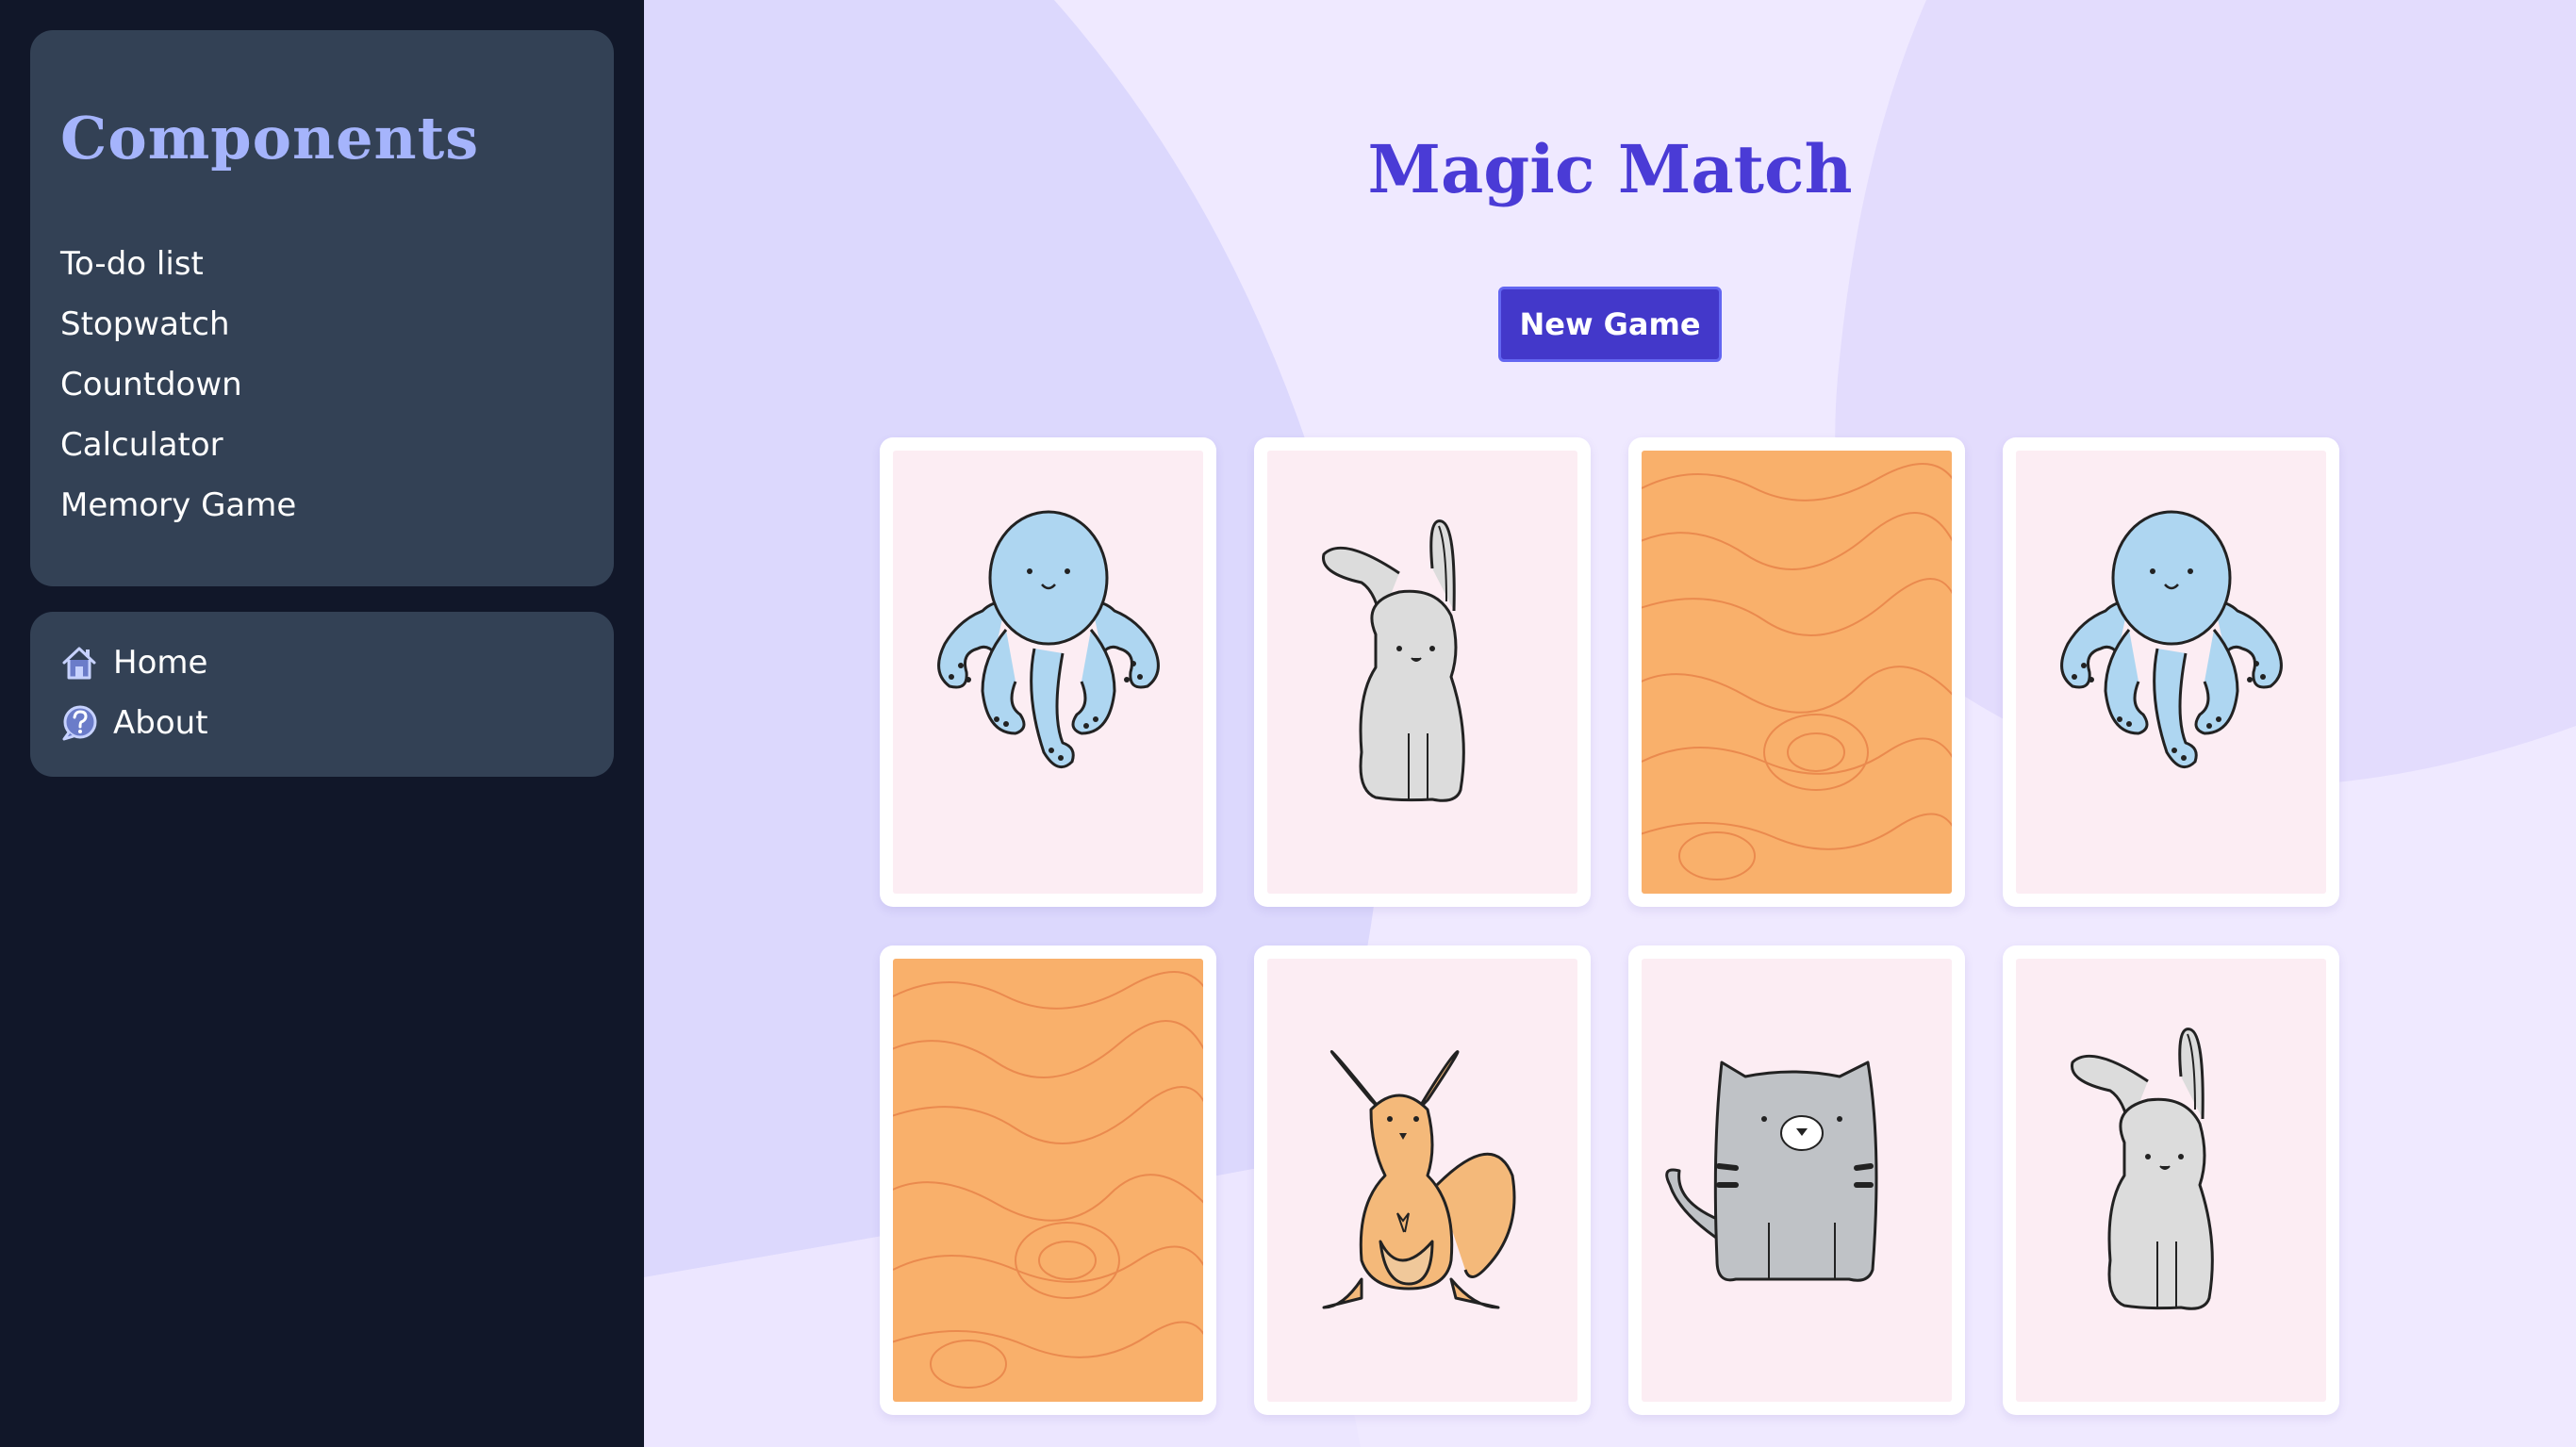  I want to click on nav-item-stopwatch: Stopwatch, so click(145, 324).